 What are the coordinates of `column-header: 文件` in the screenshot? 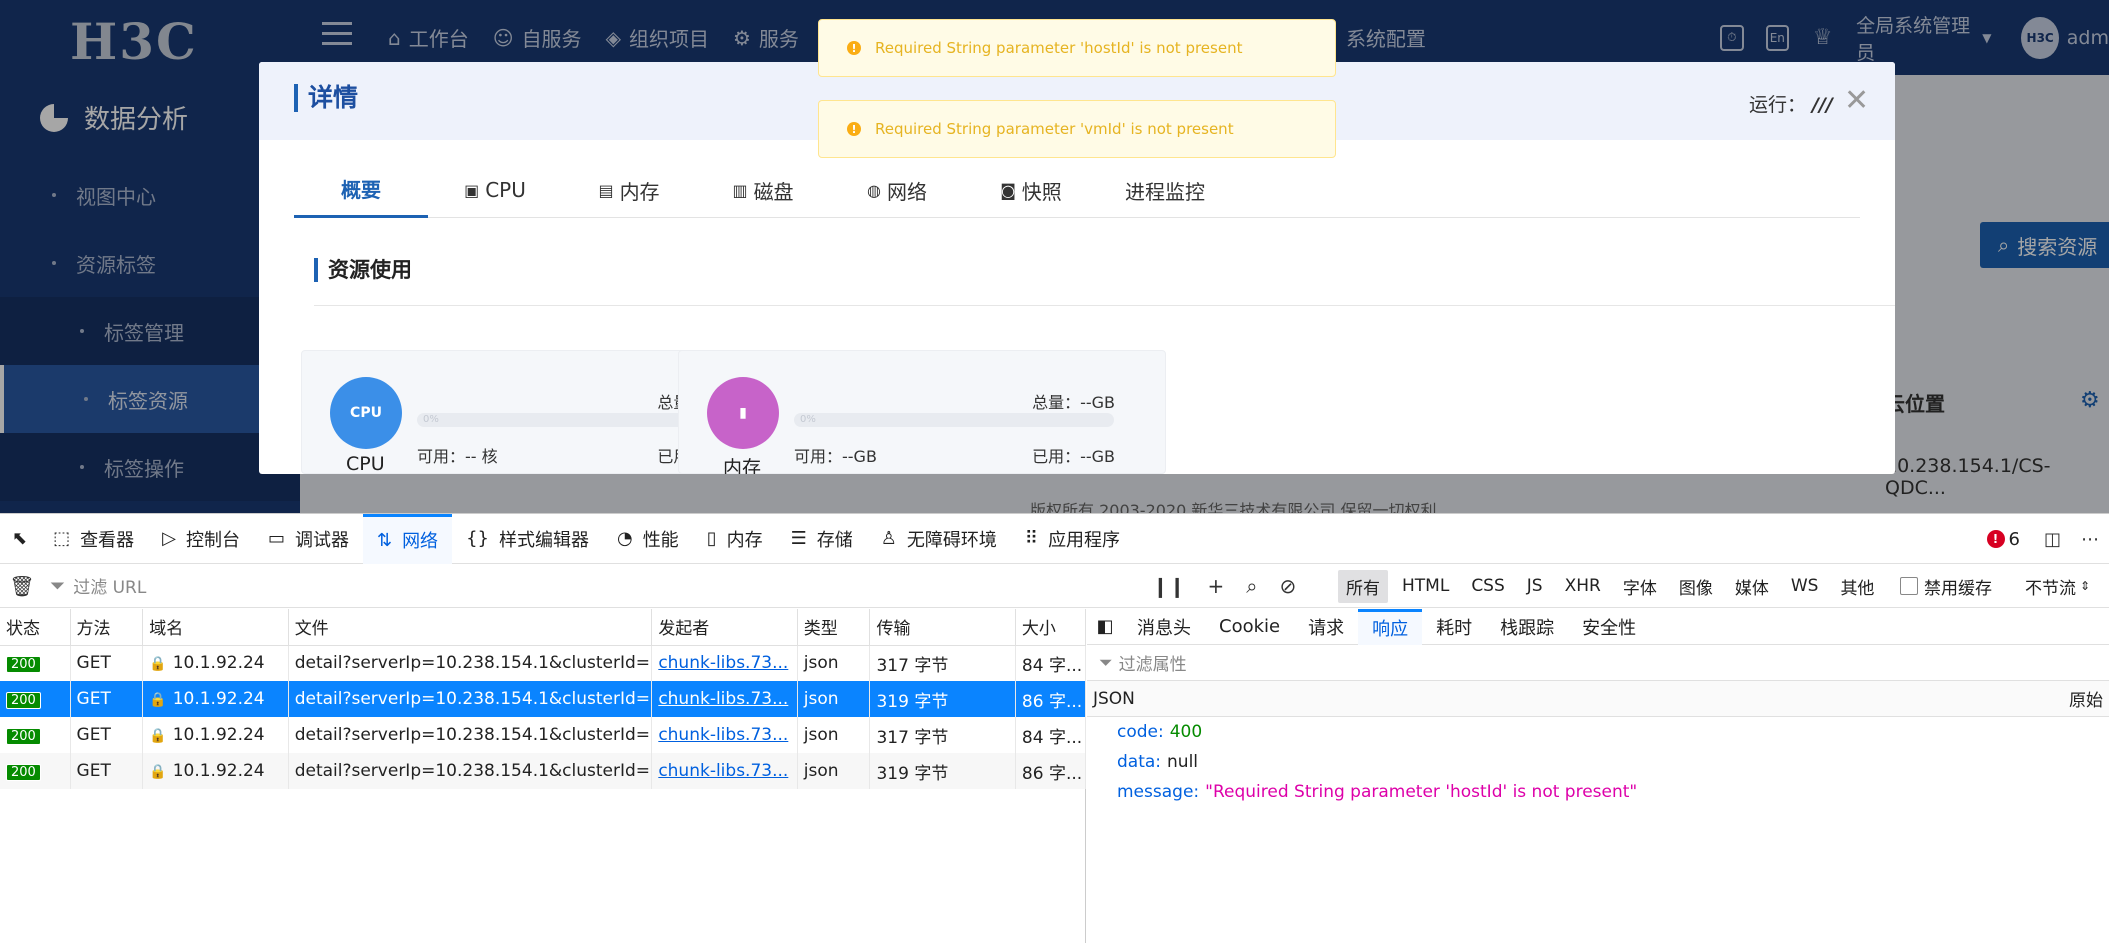 It's located at (470, 627).